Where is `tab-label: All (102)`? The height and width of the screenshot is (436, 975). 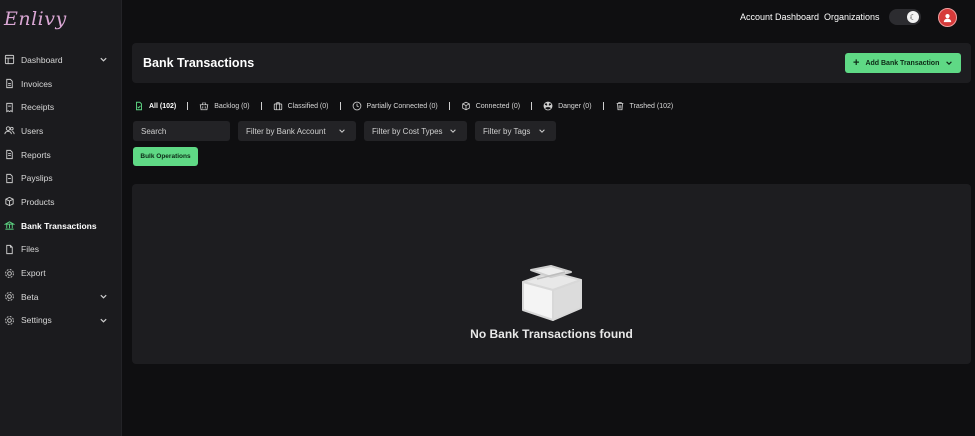
tab-label: All (102) is located at coordinates (163, 106).